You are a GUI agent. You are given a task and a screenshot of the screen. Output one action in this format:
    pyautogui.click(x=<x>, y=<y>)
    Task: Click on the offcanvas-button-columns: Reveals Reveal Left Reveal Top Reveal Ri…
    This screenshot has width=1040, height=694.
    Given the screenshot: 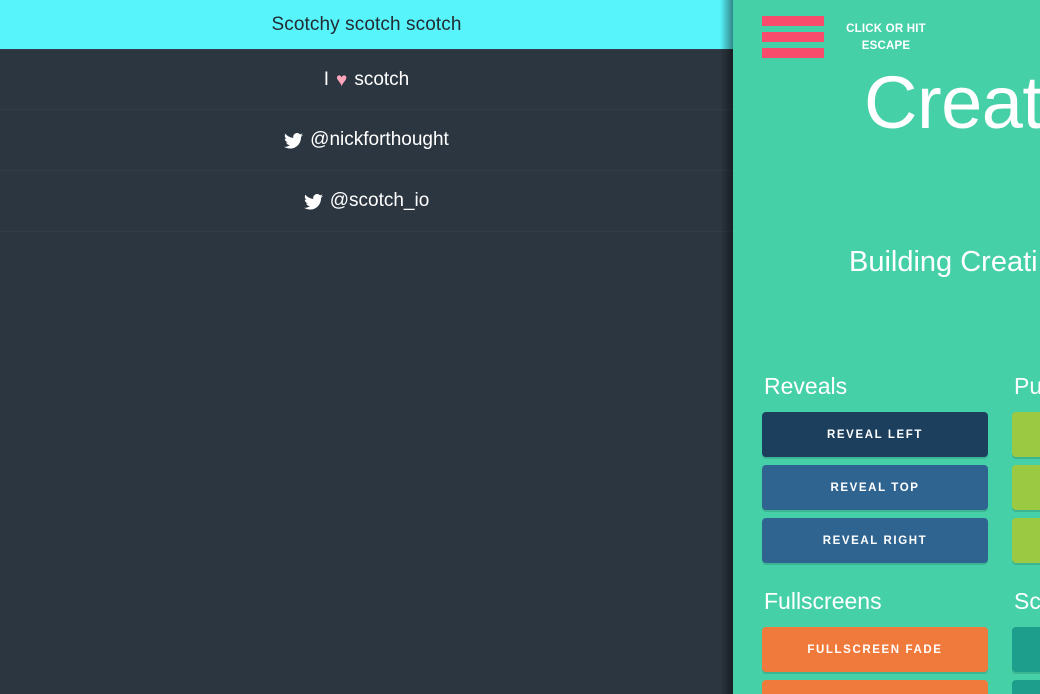 What is the action you would take?
    pyautogui.click(x=886, y=534)
    